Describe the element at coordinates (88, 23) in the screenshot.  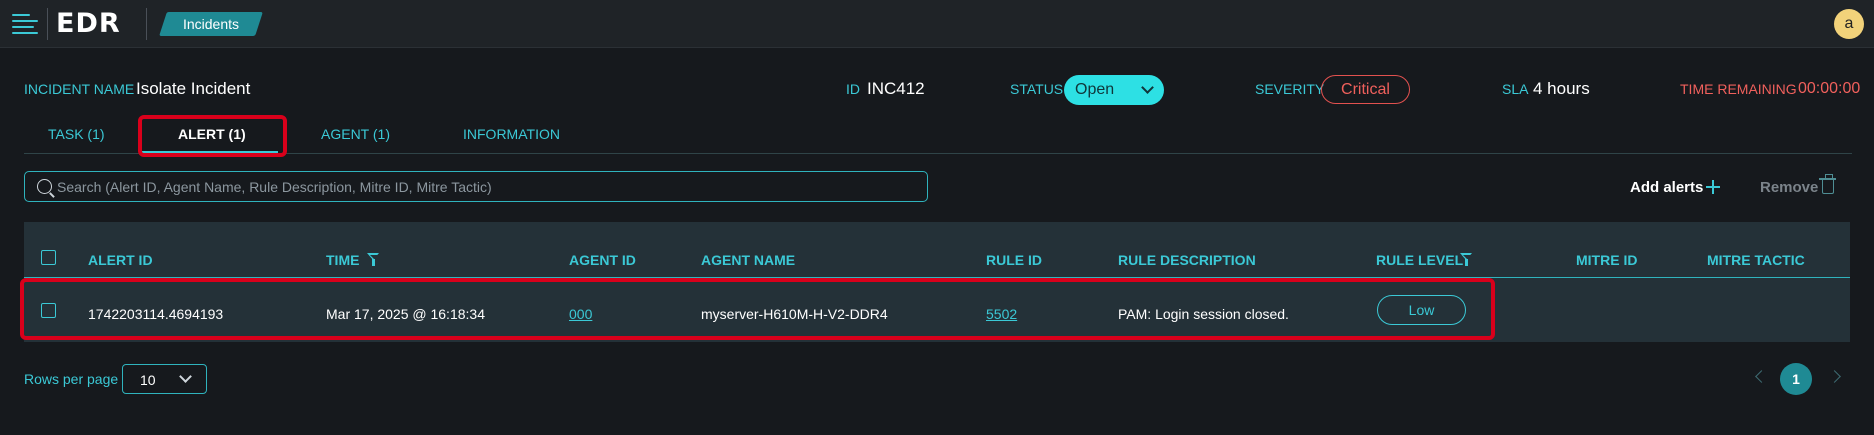
I see `app-logo: EDR` at that location.